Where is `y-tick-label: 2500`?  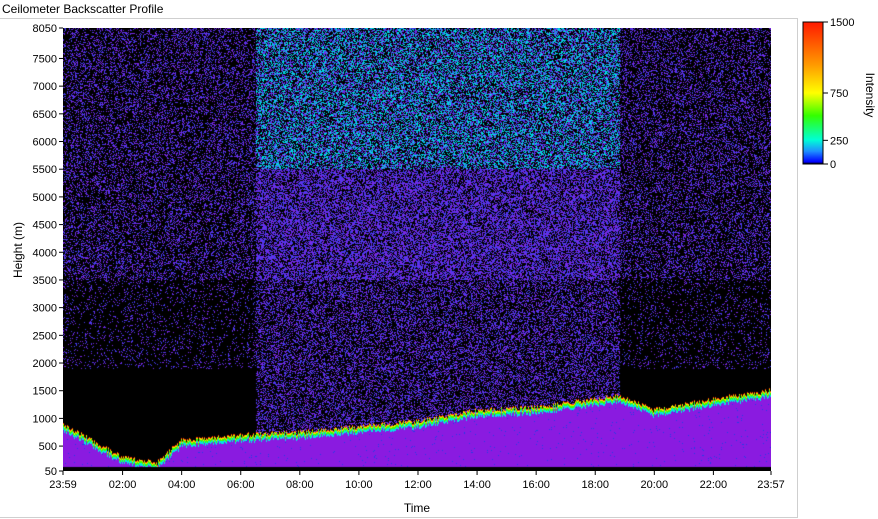 y-tick-label: 2500 is located at coordinates (45, 336).